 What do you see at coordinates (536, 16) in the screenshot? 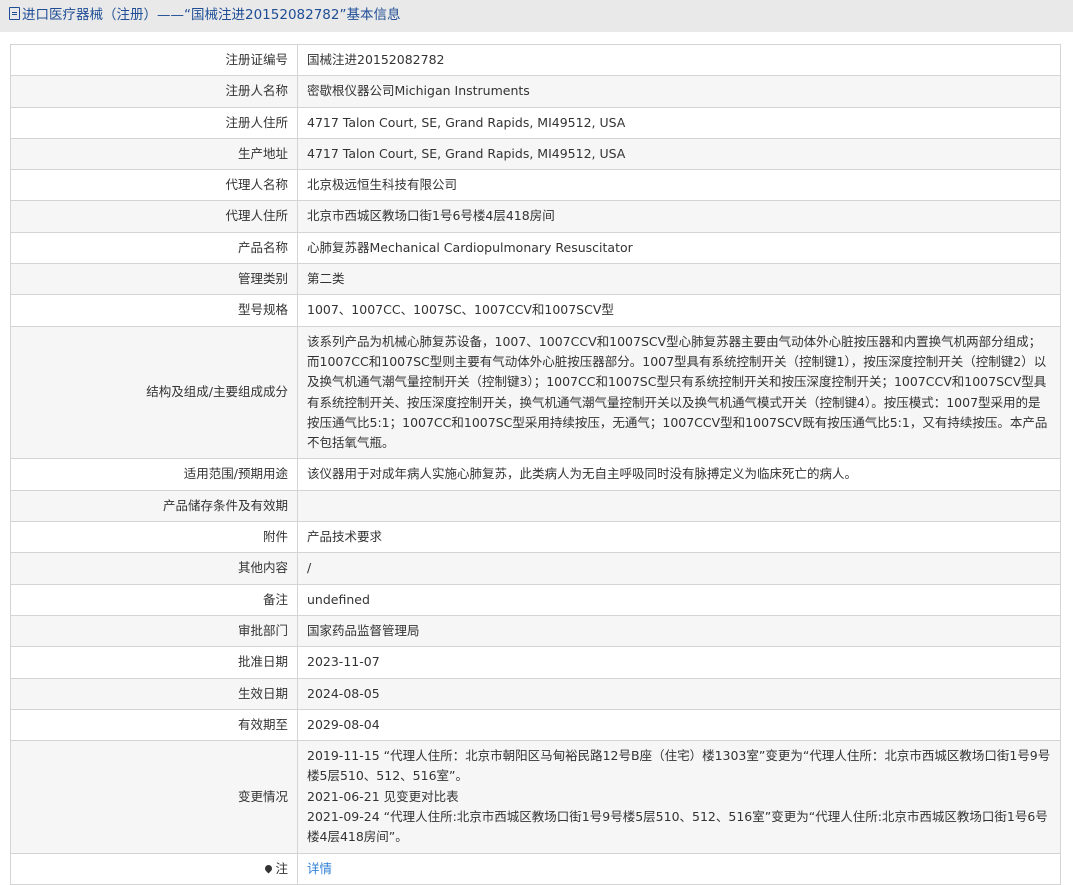
I see `page-title: 进口医疗器械（注册）——“国械注进20152082782”基本信息` at bounding box center [536, 16].